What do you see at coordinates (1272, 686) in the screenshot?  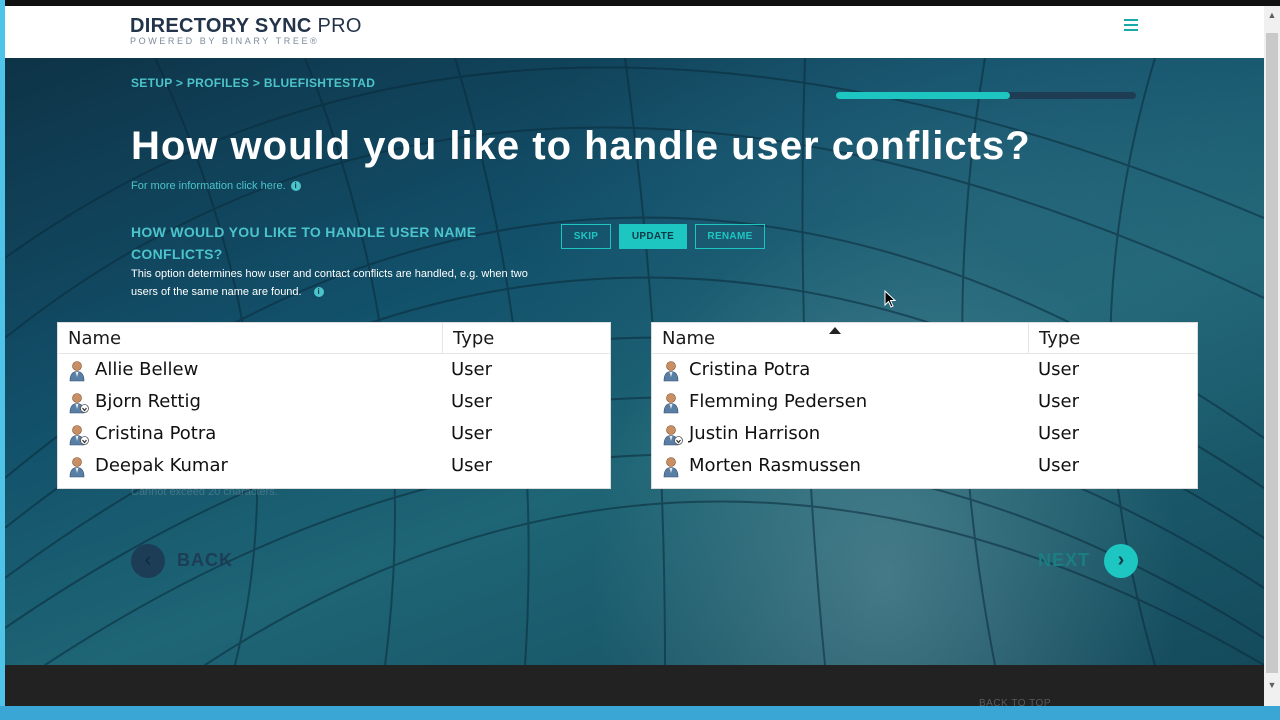 I see `scroll-down-icon: ▼` at bounding box center [1272, 686].